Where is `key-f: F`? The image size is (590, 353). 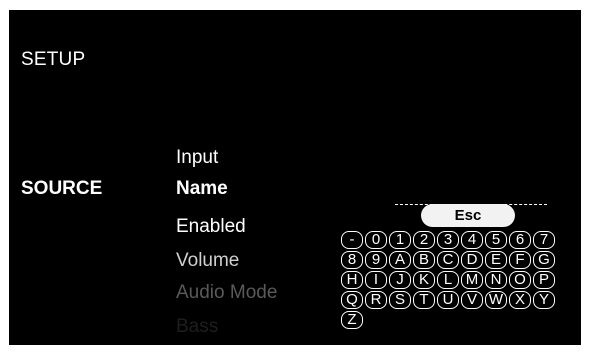 key-f: F is located at coordinates (520, 260).